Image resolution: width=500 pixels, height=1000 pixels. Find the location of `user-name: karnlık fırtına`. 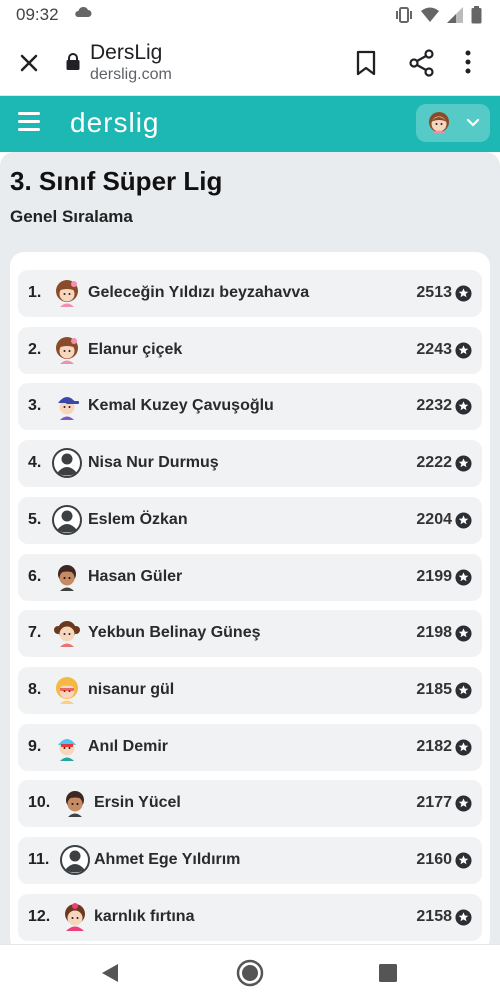

user-name: karnlık fırtına is located at coordinates (144, 916).